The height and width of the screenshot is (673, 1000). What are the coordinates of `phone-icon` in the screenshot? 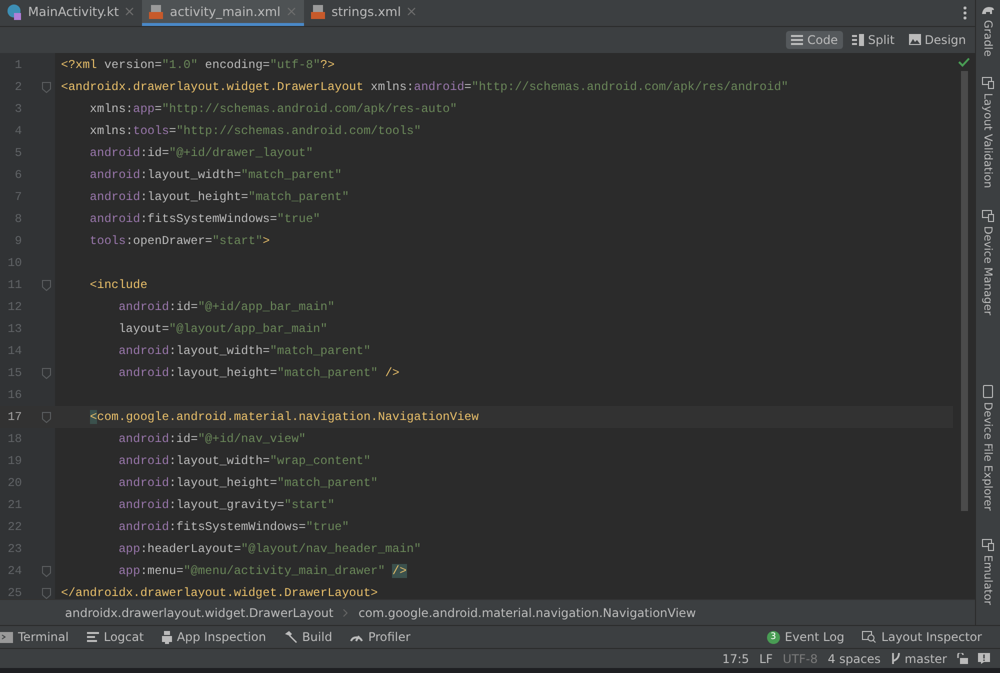 It's located at (988, 391).